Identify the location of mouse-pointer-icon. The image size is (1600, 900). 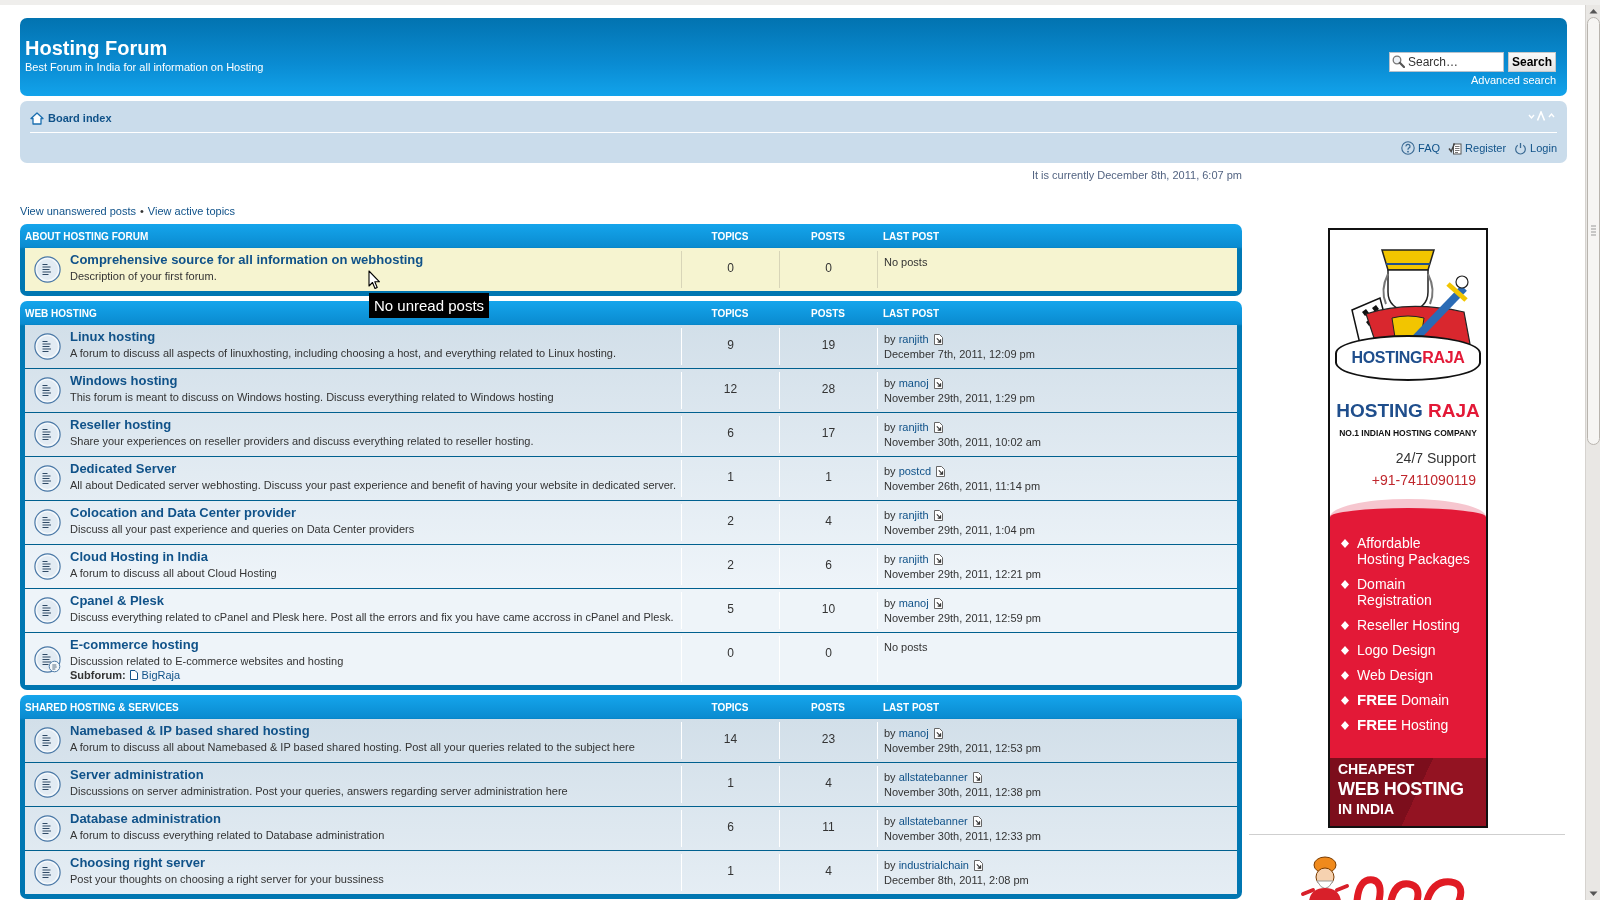
(374, 280).